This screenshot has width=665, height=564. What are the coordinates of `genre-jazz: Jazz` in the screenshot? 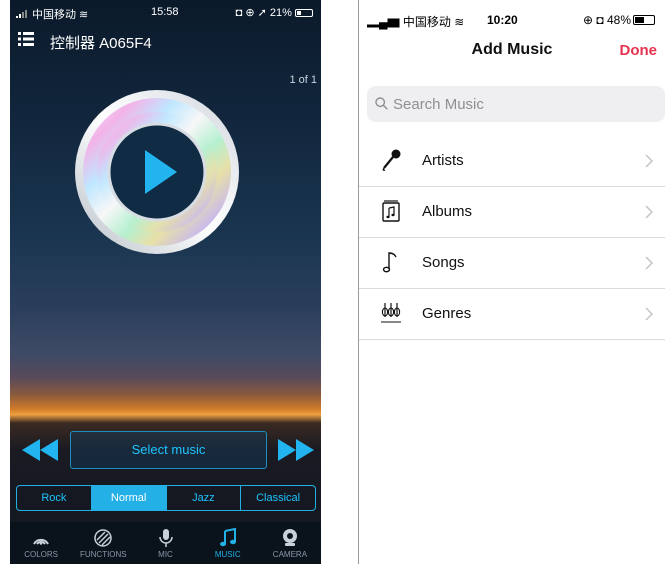 It's located at (204, 498).